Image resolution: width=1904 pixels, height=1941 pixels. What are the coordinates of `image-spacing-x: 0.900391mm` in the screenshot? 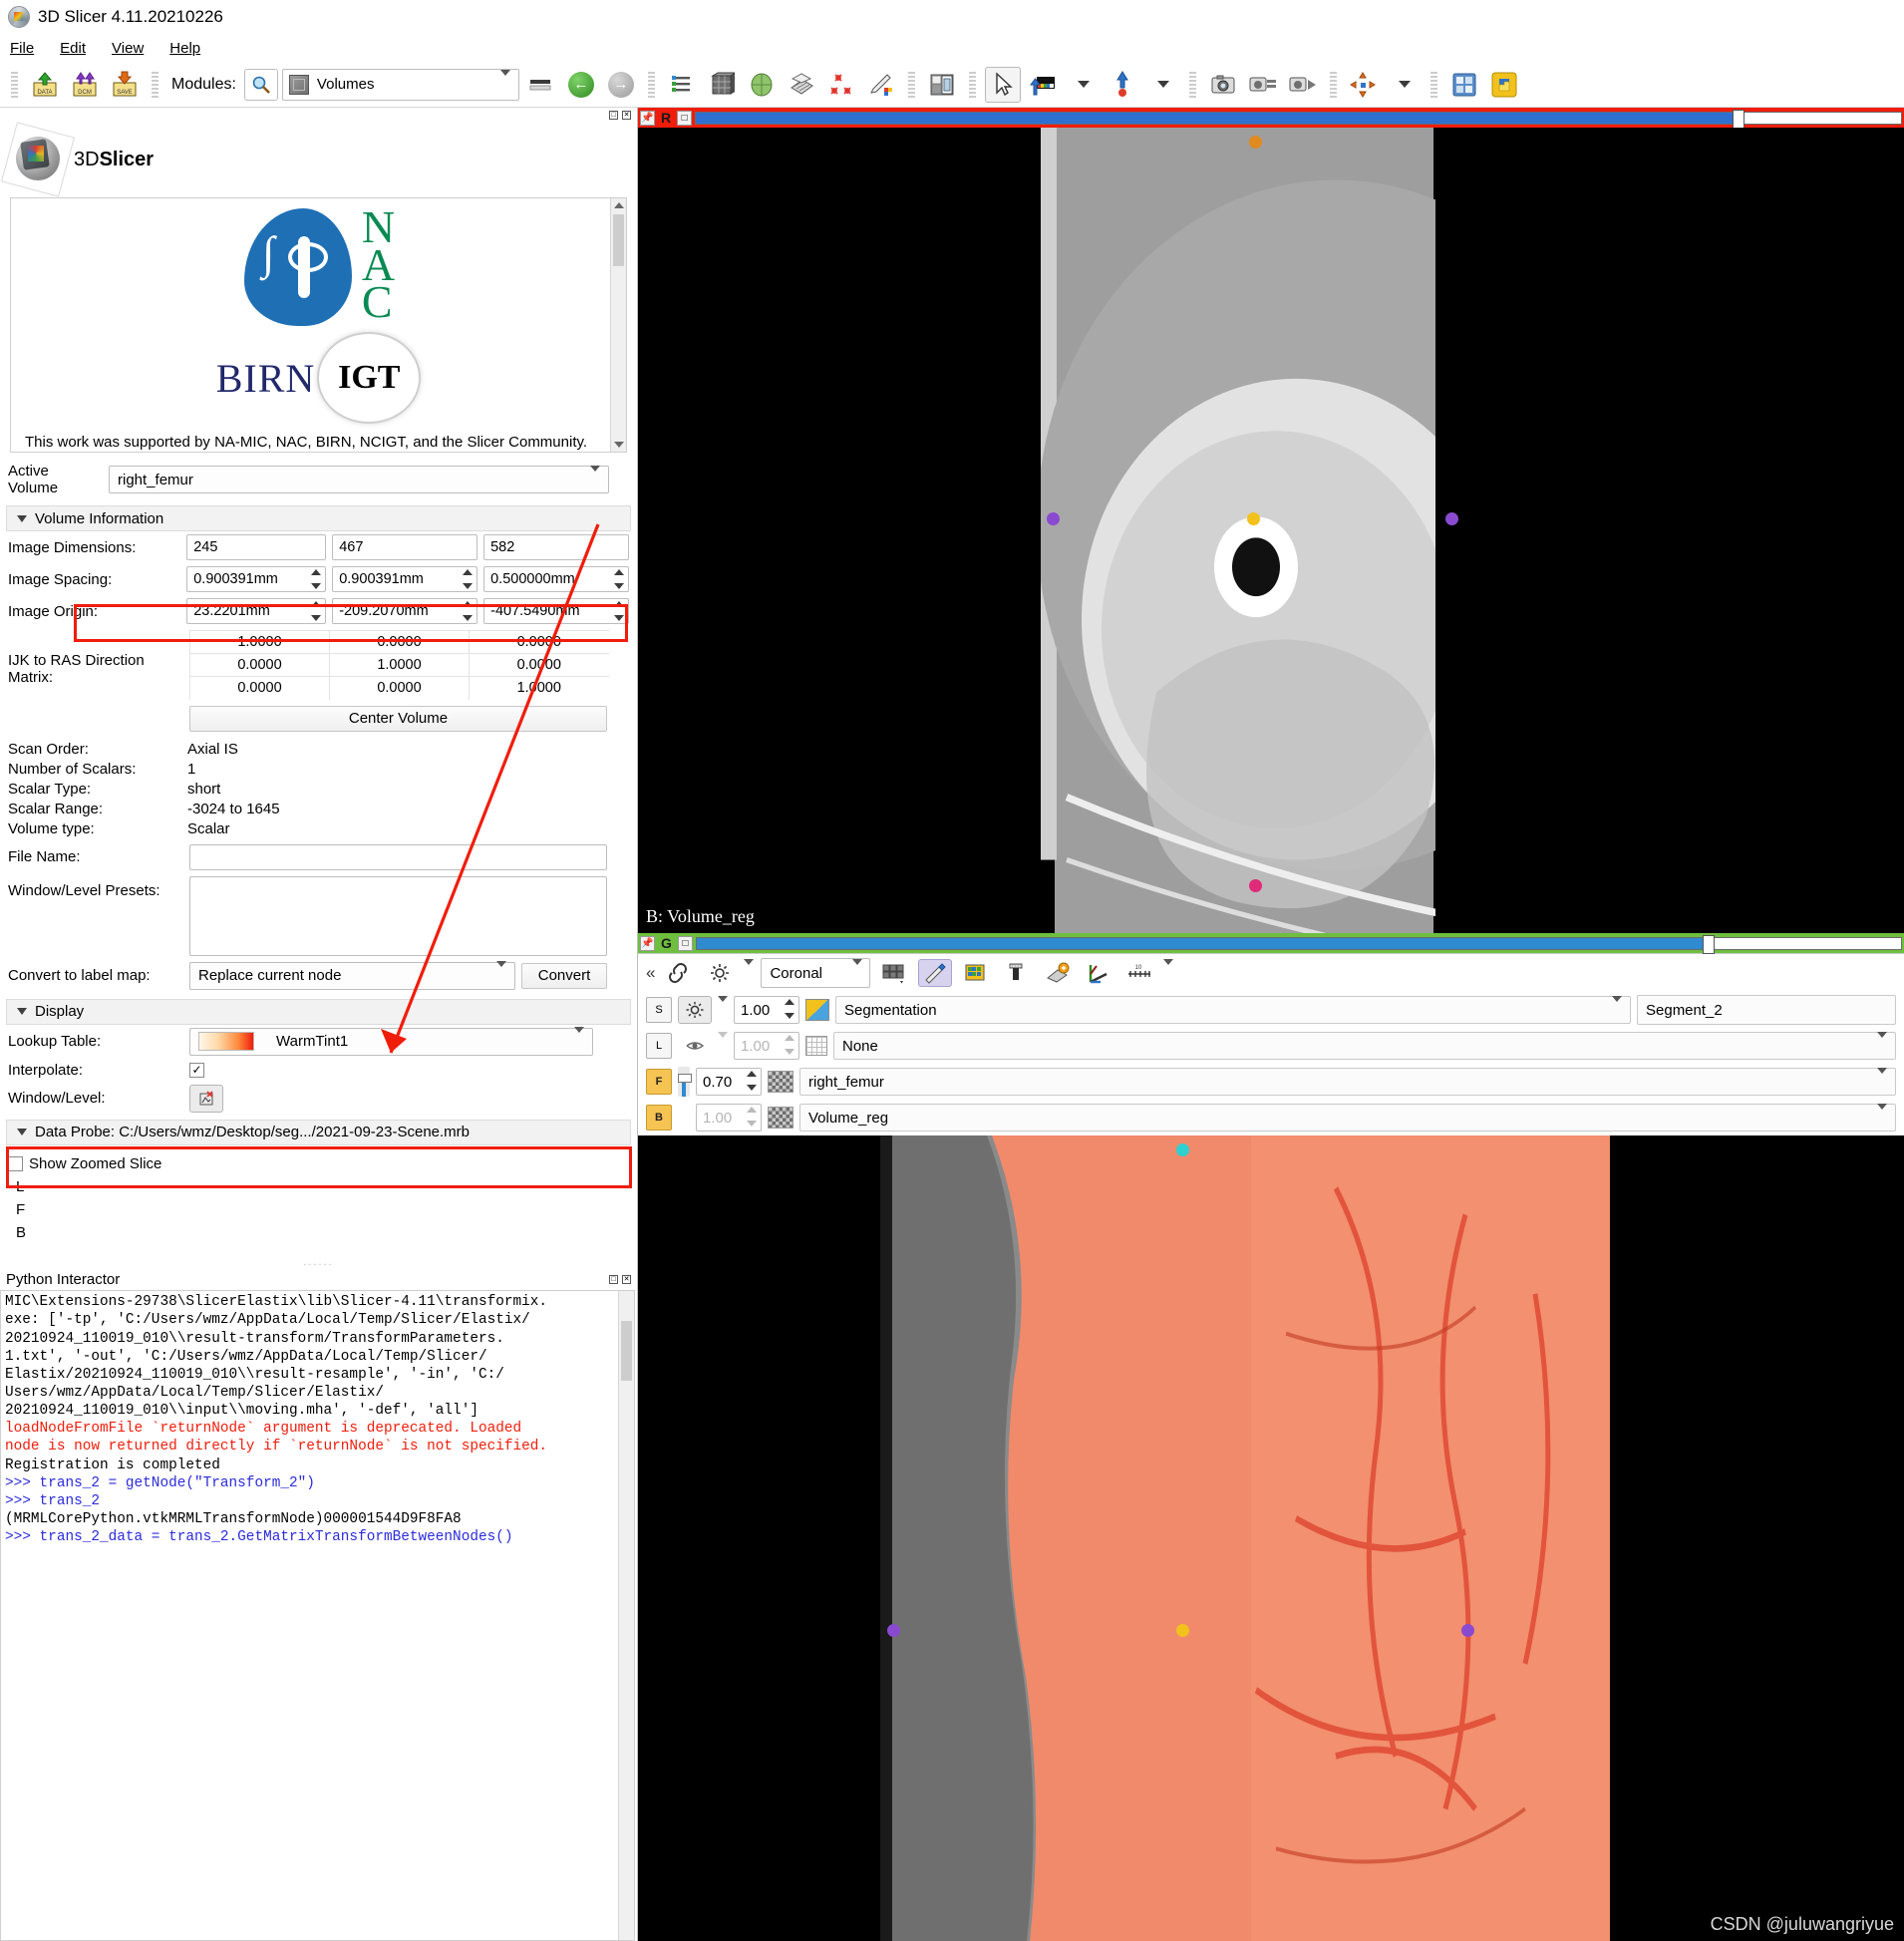 It's located at (256, 579).